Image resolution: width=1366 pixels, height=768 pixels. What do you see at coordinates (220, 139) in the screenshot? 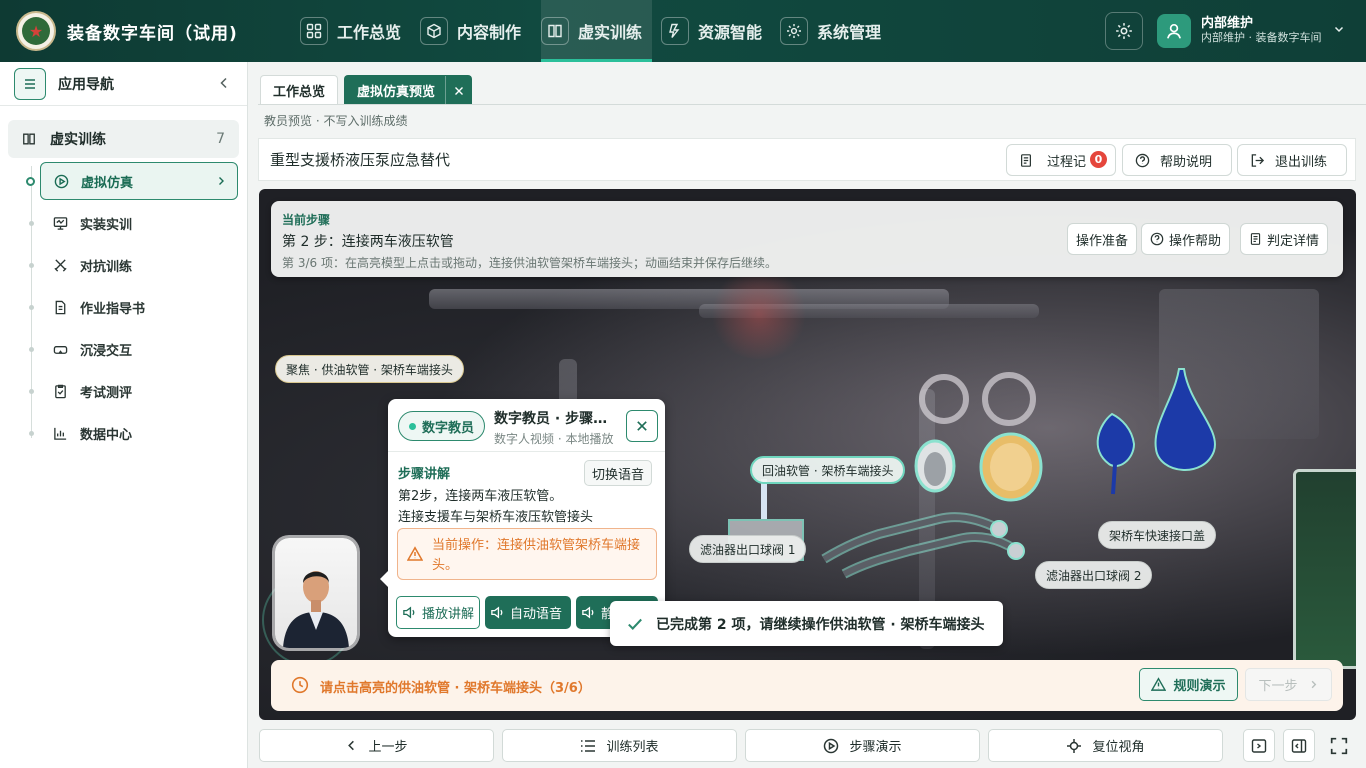
I see `sidebar-group-count: 7` at bounding box center [220, 139].